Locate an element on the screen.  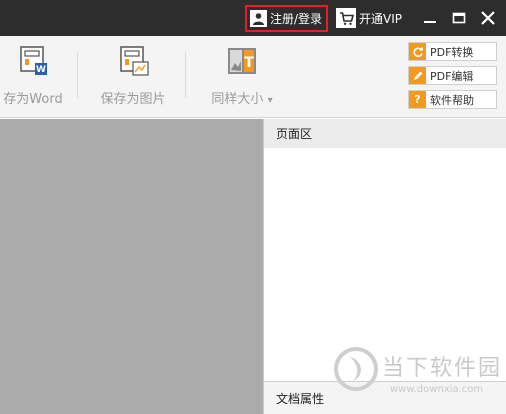
vip-button: 开通VIP is located at coordinates (369, 18).